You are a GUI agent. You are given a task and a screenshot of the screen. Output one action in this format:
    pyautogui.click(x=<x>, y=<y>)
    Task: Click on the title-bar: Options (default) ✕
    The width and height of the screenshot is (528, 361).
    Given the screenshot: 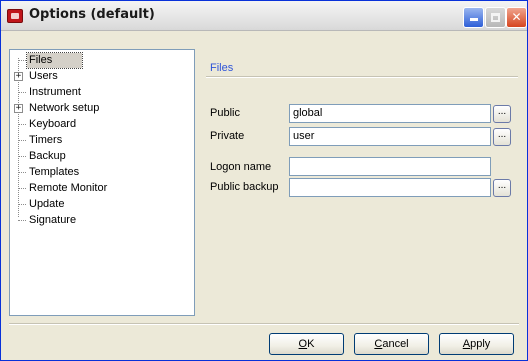 What is the action you would take?
    pyautogui.click(x=264, y=16)
    